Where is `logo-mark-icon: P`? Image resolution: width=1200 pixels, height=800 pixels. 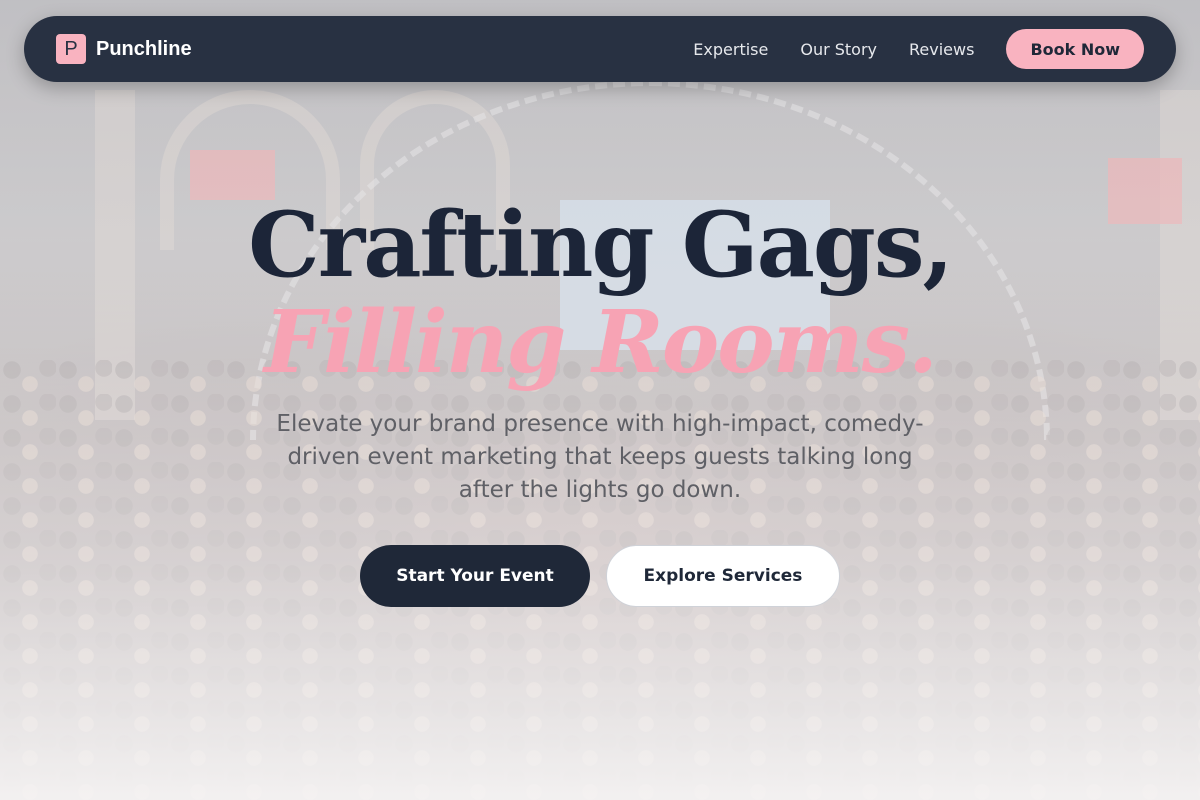
logo-mark-icon: P is located at coordinates (71, 49).